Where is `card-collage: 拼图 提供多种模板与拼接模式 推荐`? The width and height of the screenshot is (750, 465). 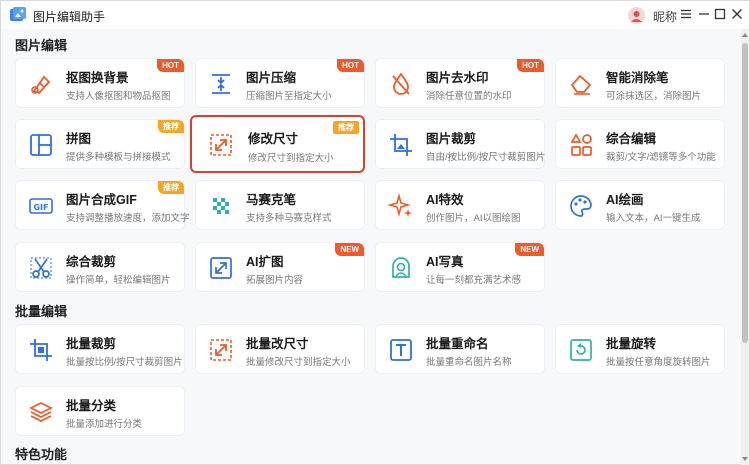
card-collage: 拼图 提供多种模板与拼接模式 推荐 is located at coordinates (100, 144).